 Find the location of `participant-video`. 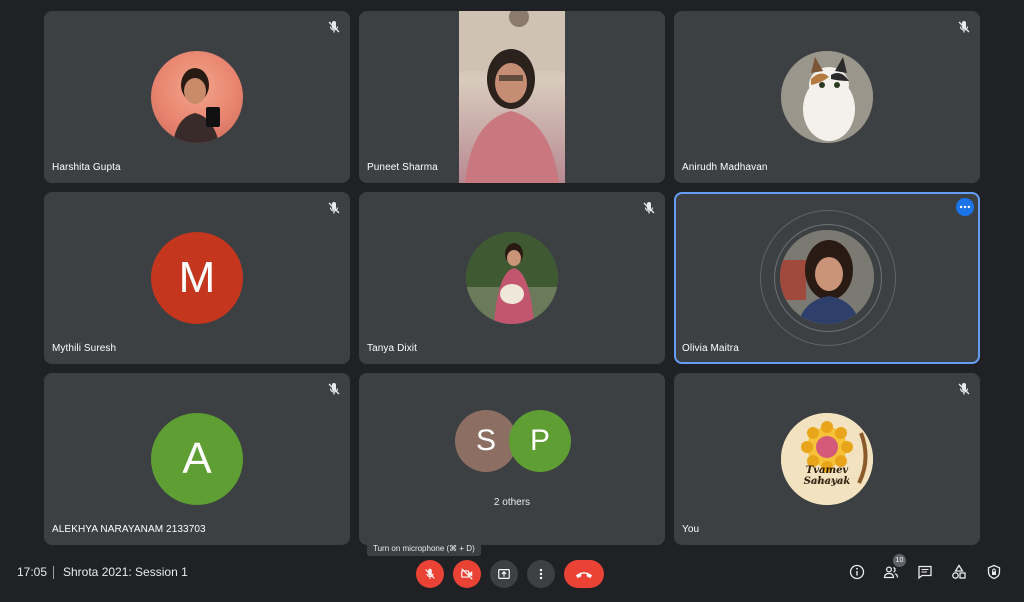

participant-video is located at coordinates (512, 97).